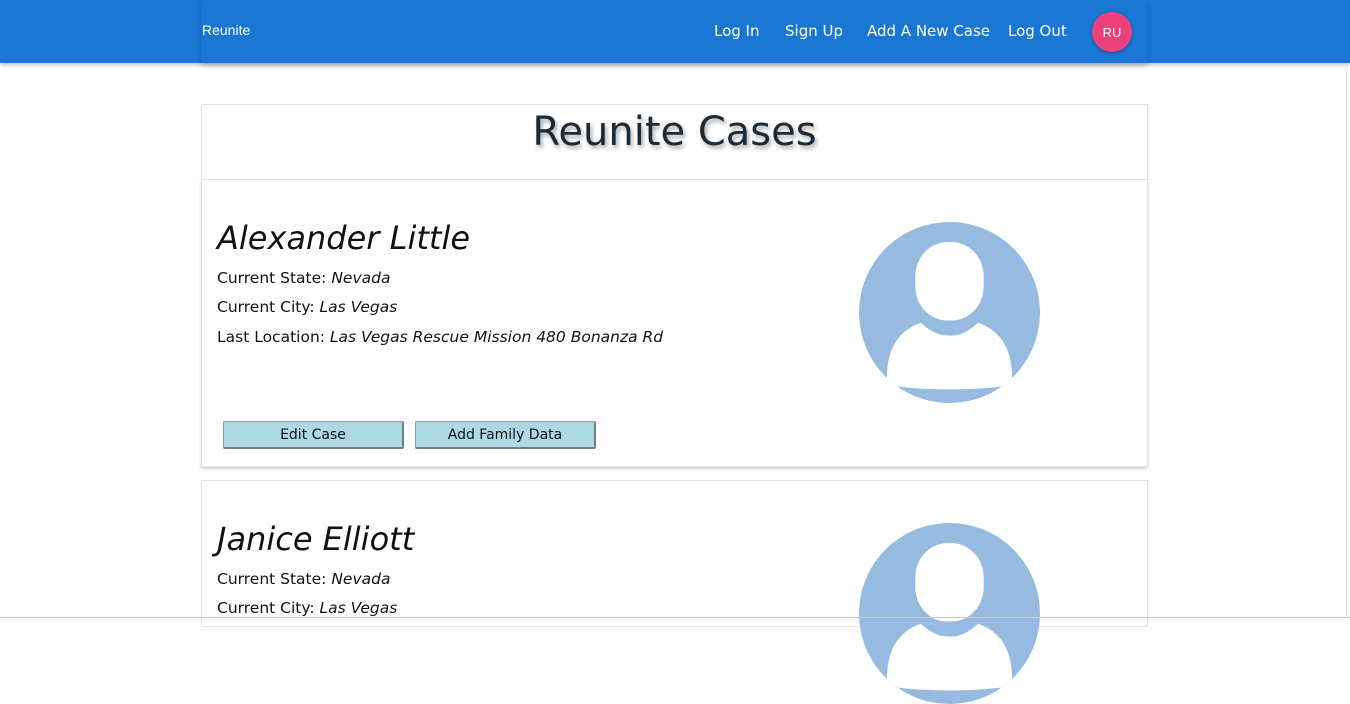 This screenshot has height=704, width=1350. Describe the element at coordinates (928, 31) in the screenshot. I see `nav-add-new-case: Add A New Case` at that location.